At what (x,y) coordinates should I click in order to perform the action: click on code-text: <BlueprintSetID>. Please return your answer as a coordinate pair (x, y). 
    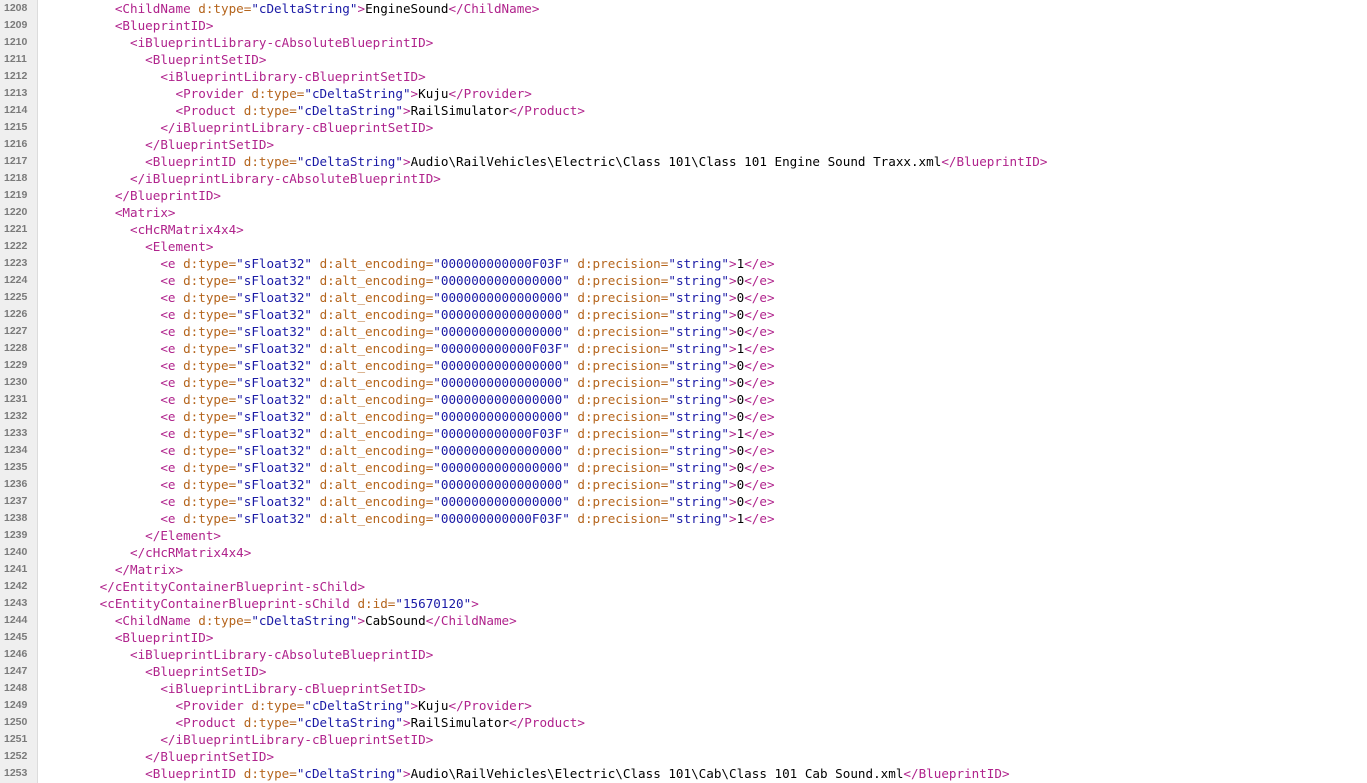
    Looking at the image, I should click on (152, 671).